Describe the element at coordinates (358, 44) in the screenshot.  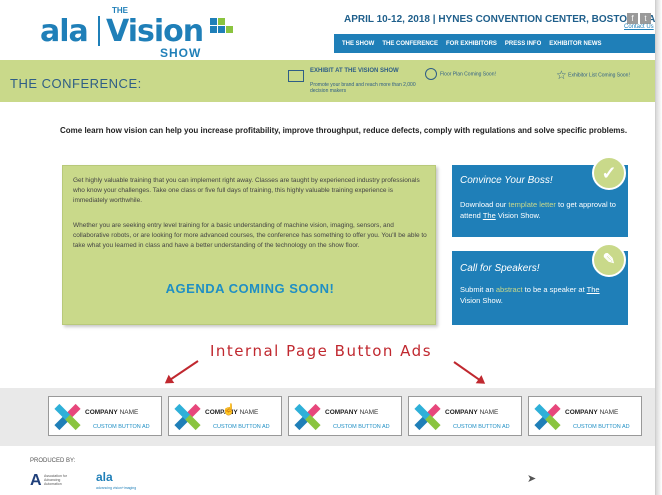
I see `nav-item-the-show: THE SHOW` at that location.